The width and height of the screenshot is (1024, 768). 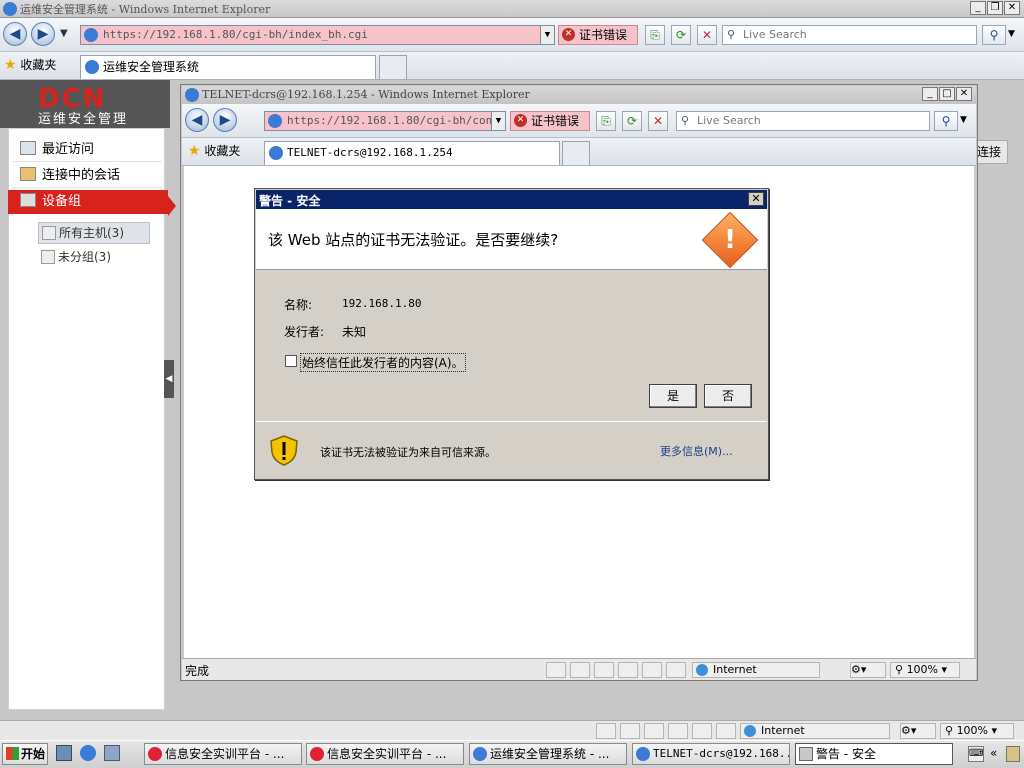 I want to click on restore-button: ❐, so click(x=995, y=8).